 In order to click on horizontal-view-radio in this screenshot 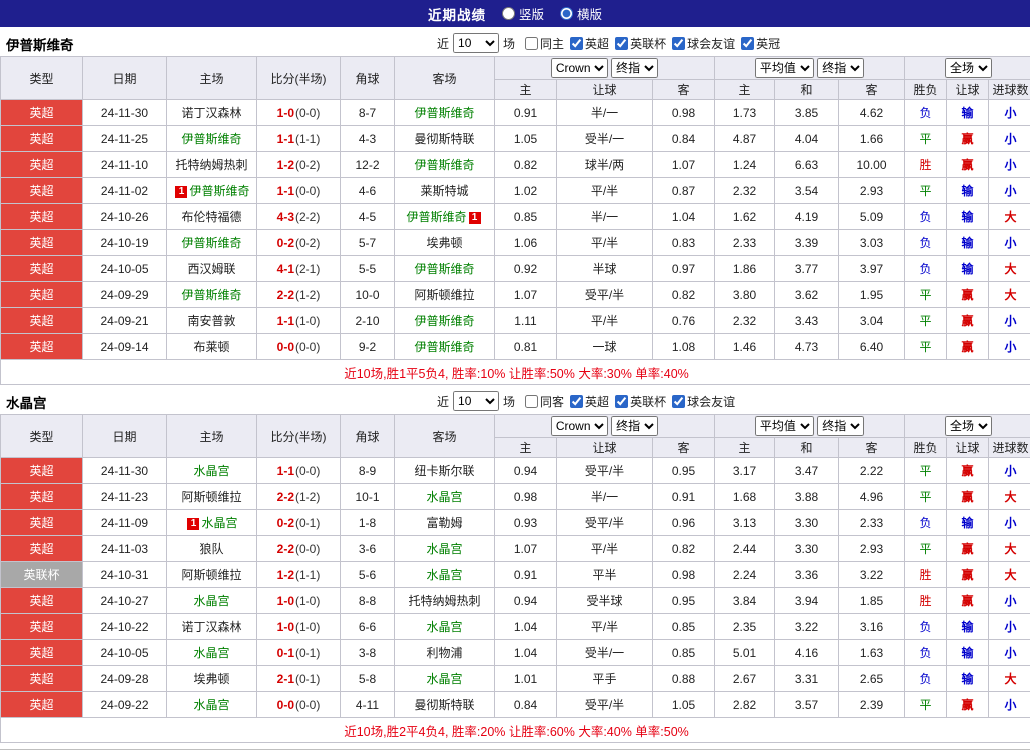, I will do `click(566, 13)`.